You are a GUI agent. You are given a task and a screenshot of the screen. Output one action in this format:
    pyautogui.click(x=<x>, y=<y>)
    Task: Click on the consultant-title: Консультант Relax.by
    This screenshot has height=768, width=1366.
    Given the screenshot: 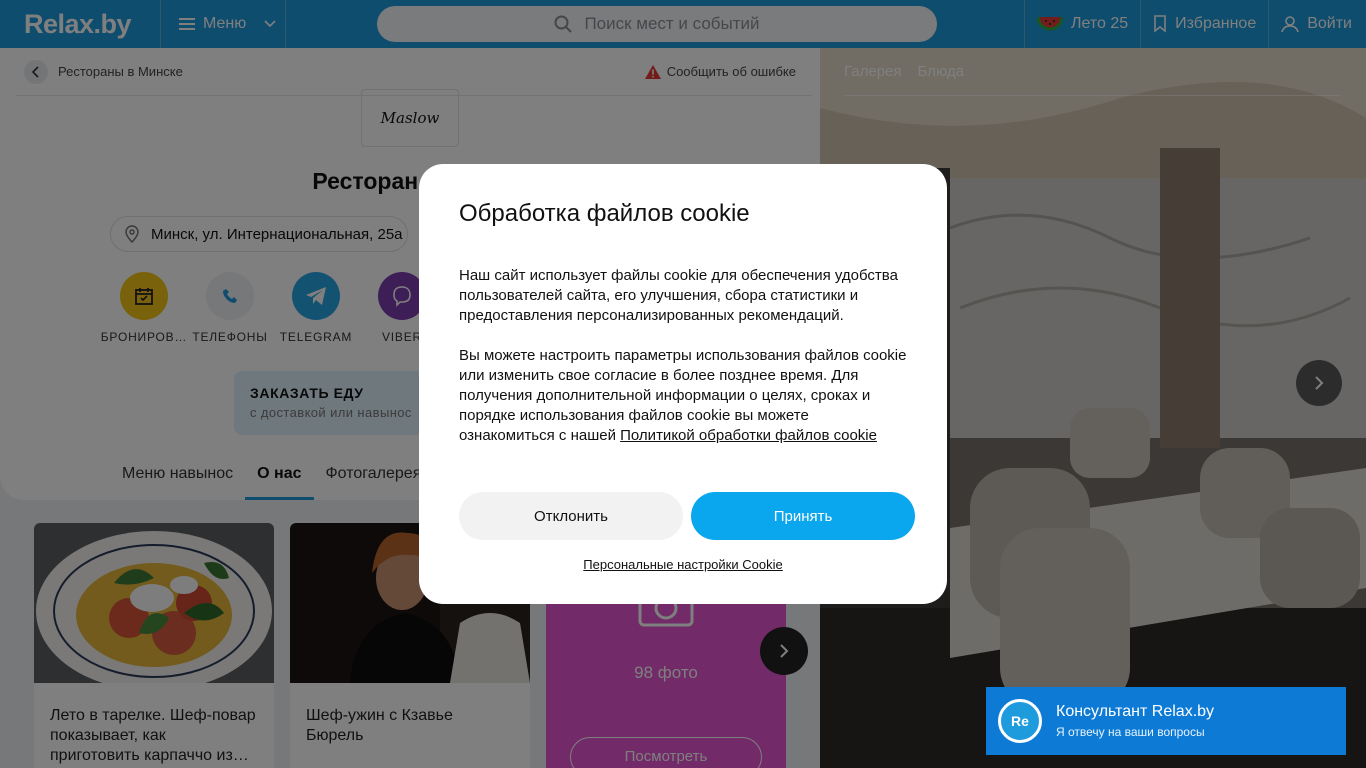 What is the action you would take?
    pyautogui.click(x=1135, y=711)
    